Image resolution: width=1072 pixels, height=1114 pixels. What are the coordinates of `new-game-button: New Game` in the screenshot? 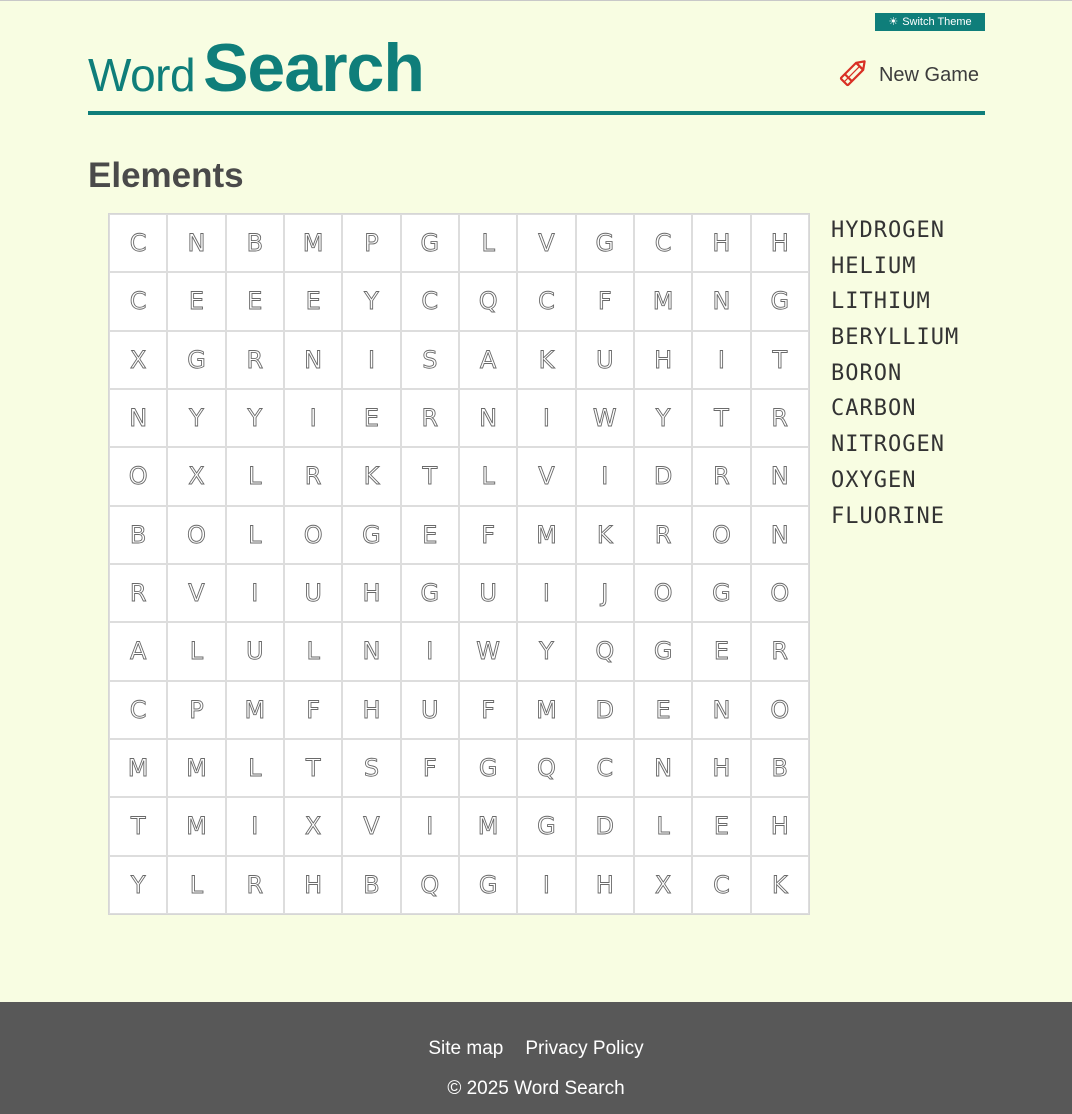 It's located at (908, 75).